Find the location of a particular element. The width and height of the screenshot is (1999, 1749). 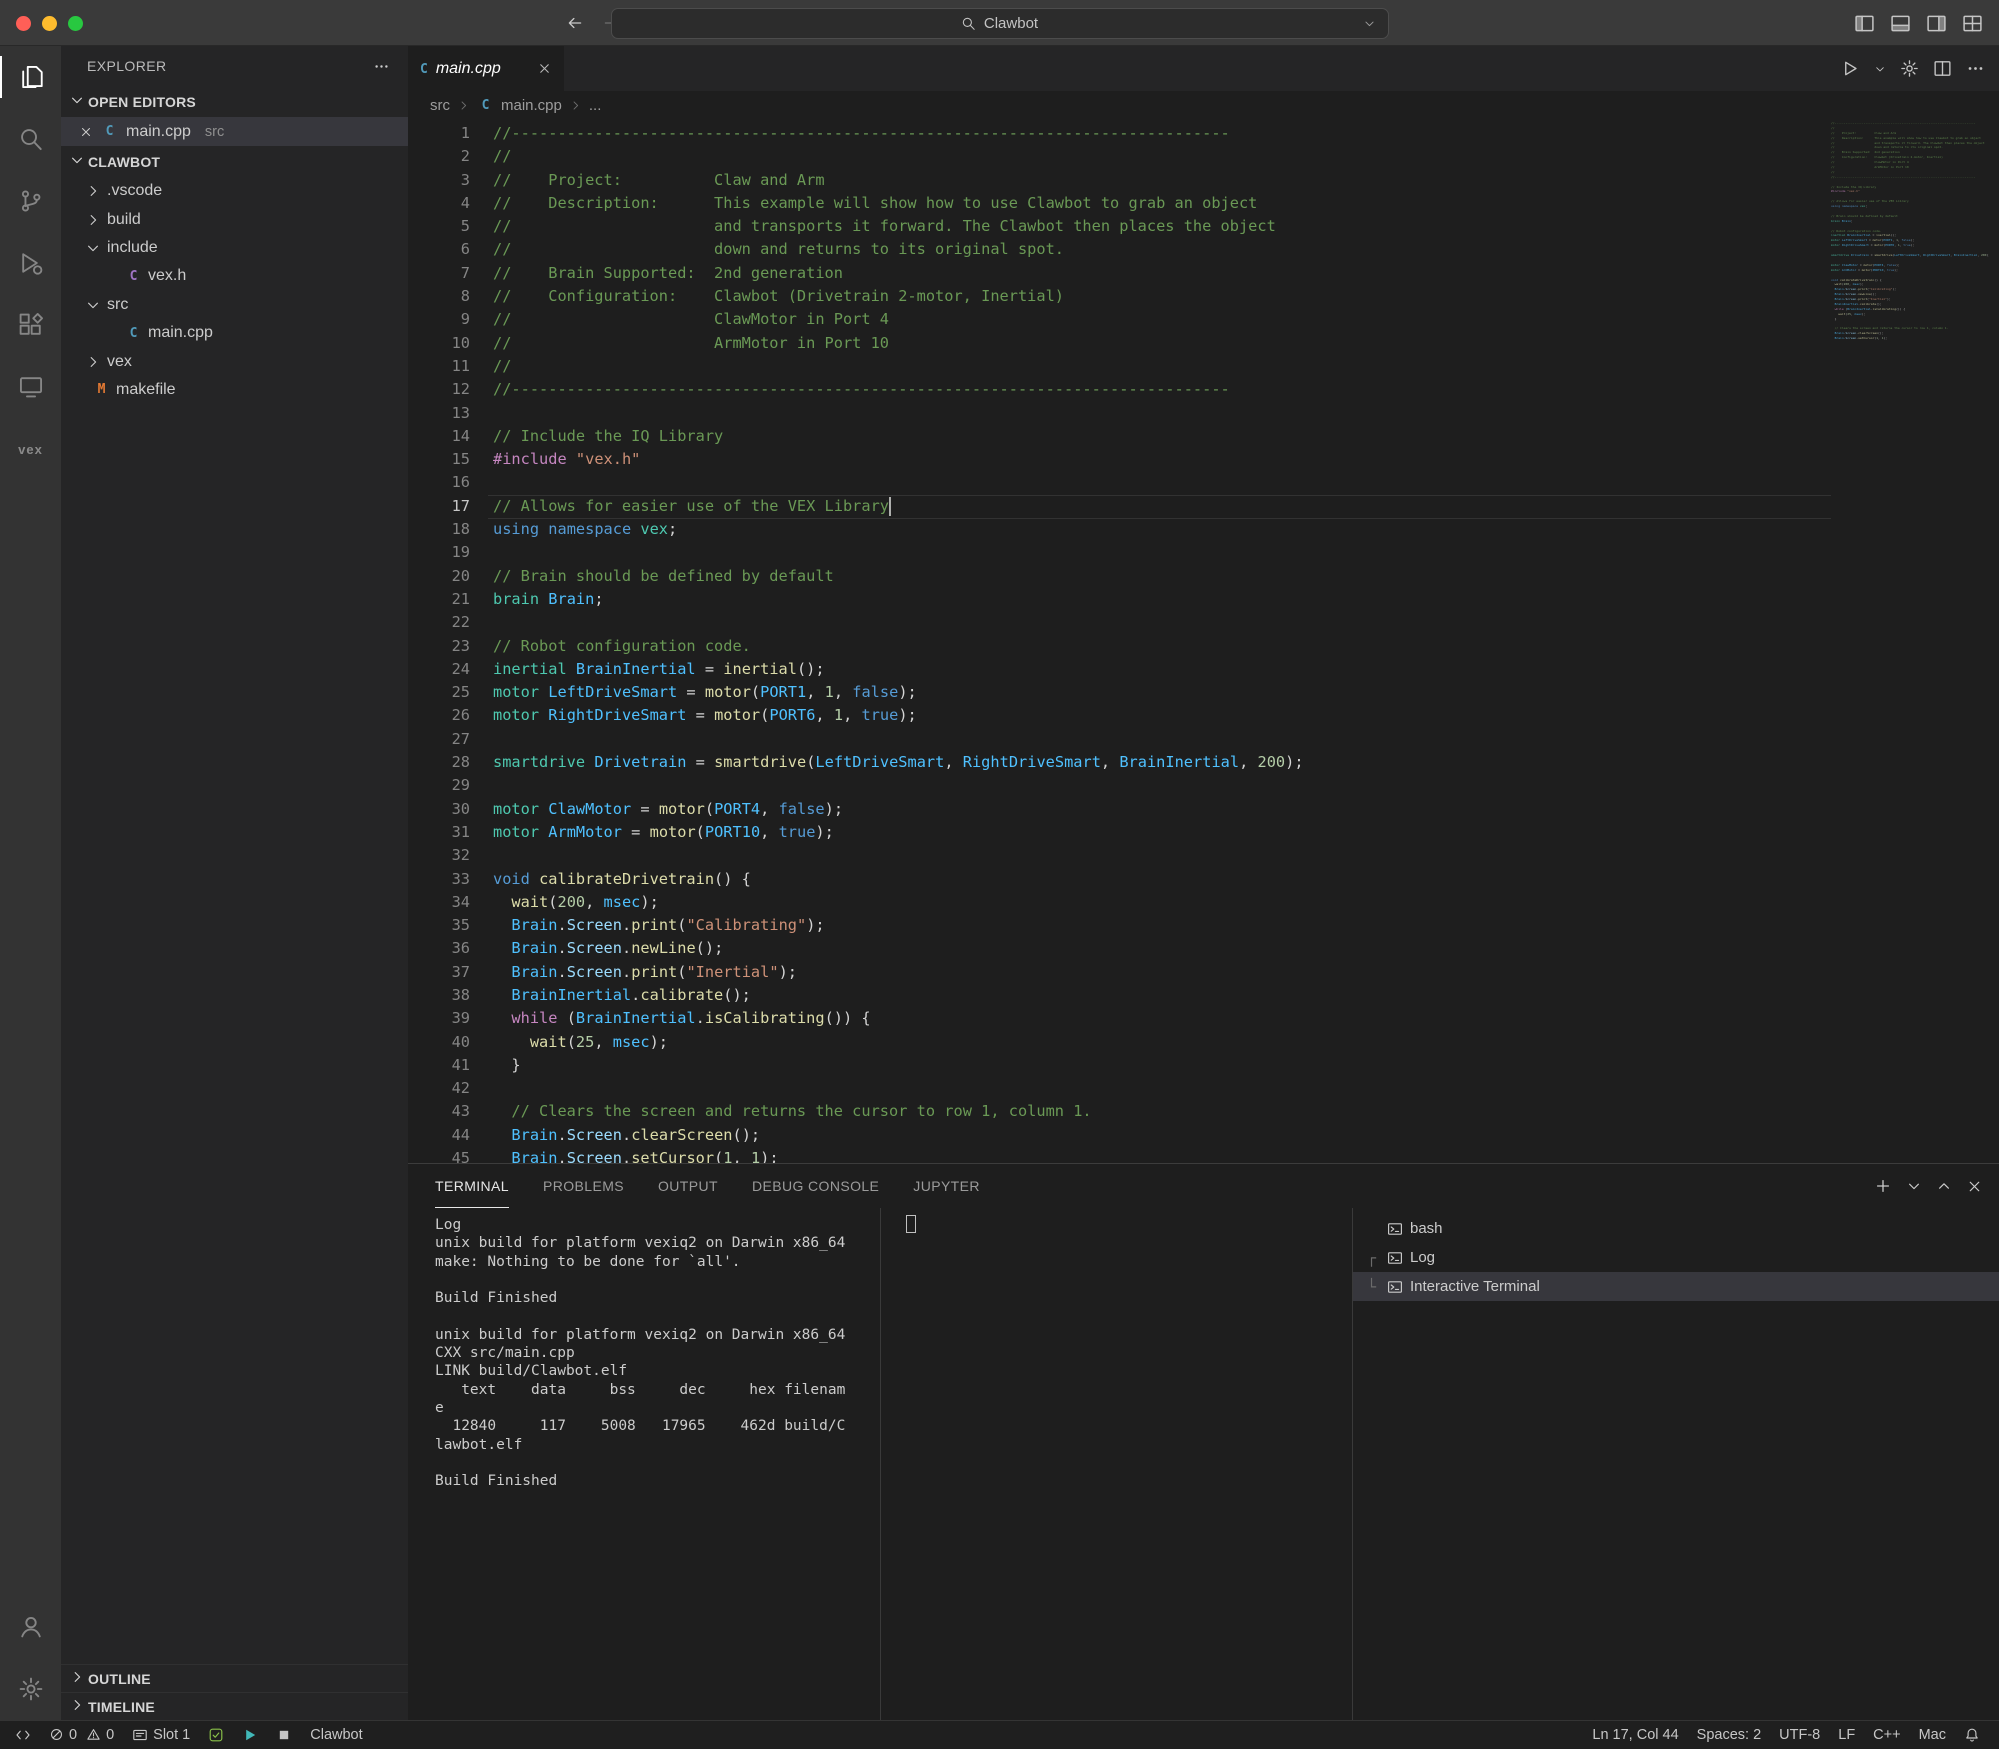

more-actions-icon is located at coordinates (381, 66).